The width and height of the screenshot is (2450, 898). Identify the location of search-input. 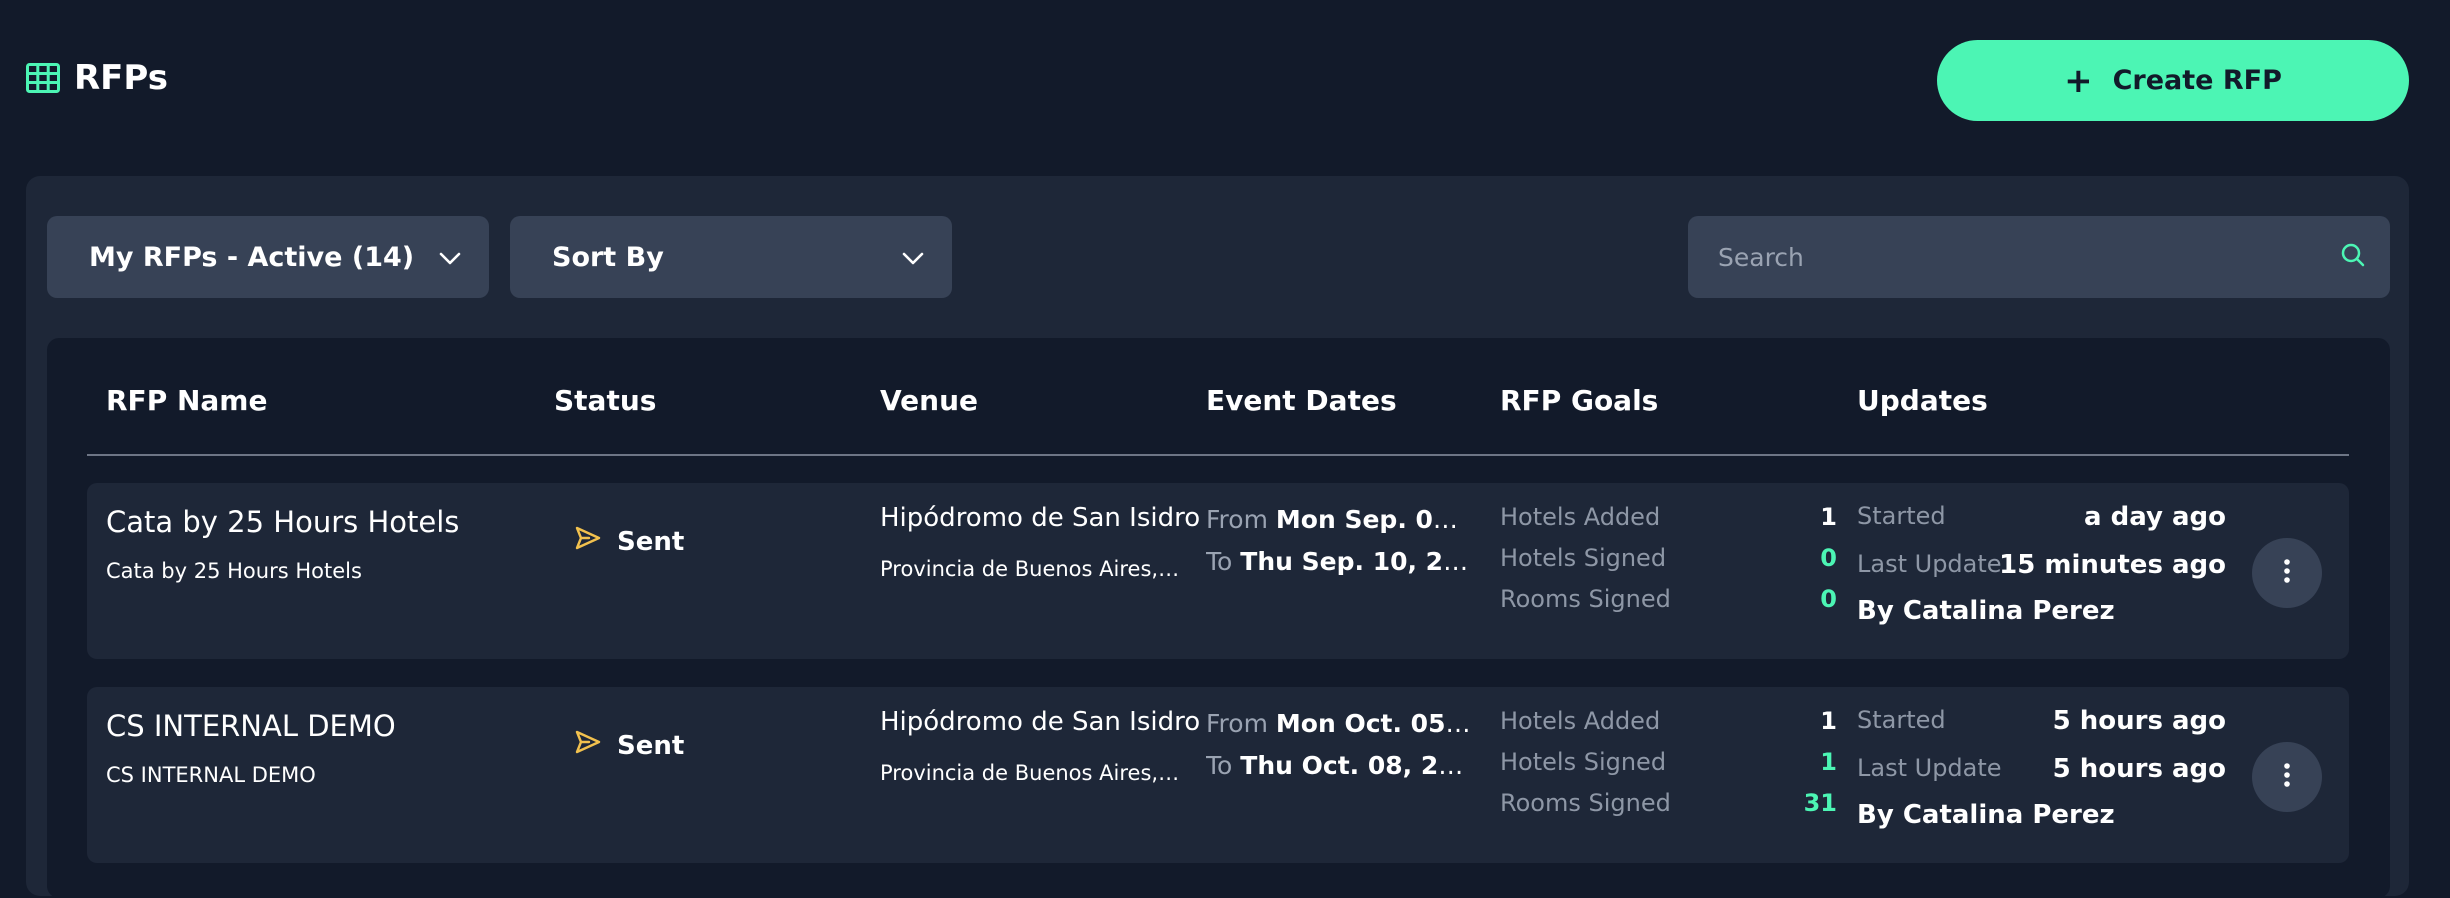
(2029, 257).